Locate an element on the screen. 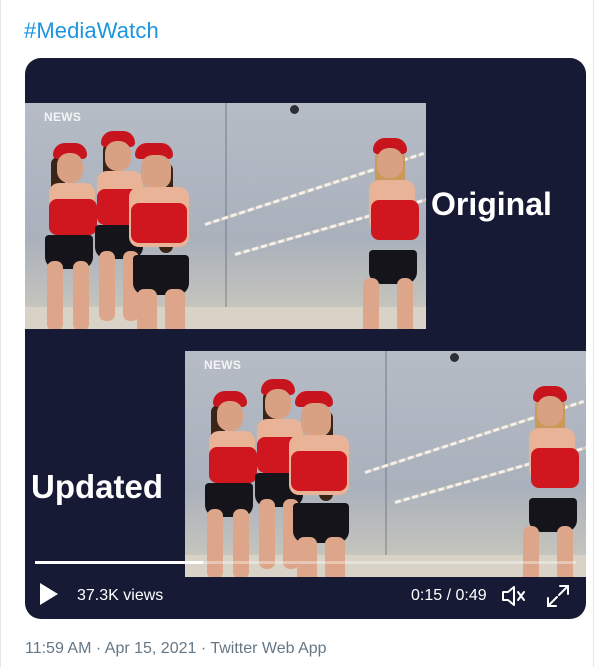  tweet-border-left is located at coordinates (0, 333).